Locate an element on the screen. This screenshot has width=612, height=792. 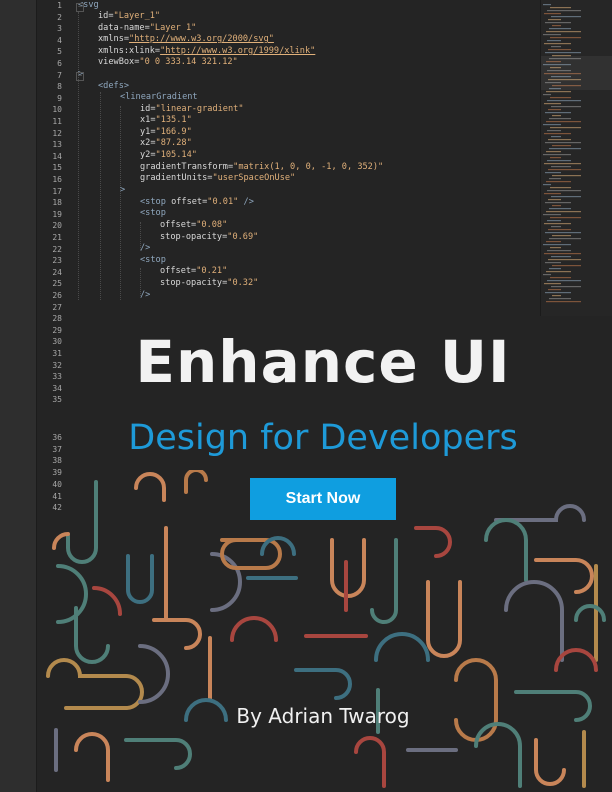
code-token: <linearGradient is located at coordinates (159, 97).